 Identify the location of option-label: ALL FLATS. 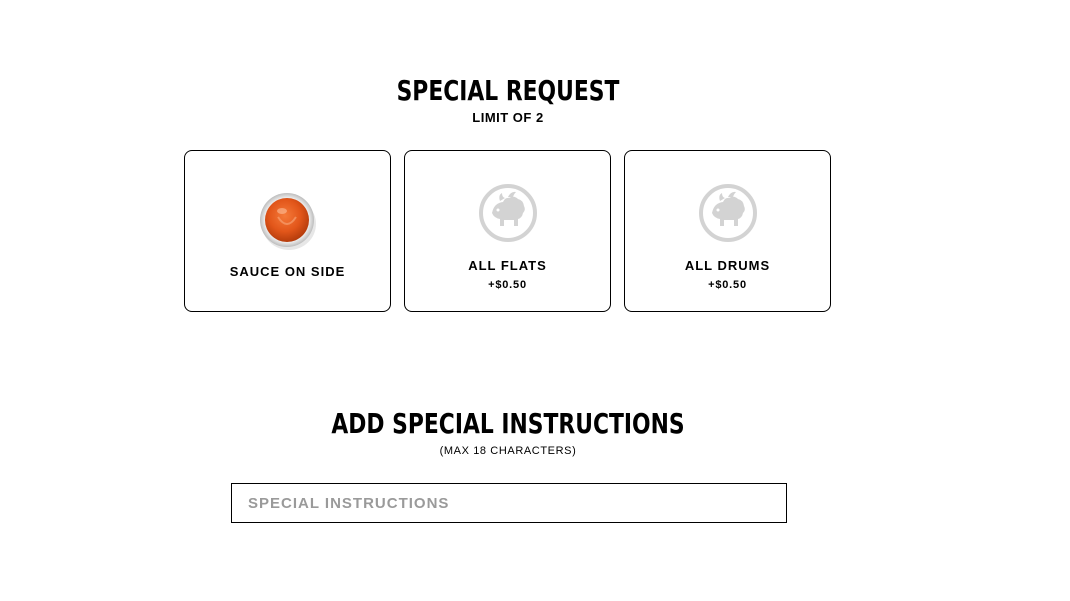
(507, 265).